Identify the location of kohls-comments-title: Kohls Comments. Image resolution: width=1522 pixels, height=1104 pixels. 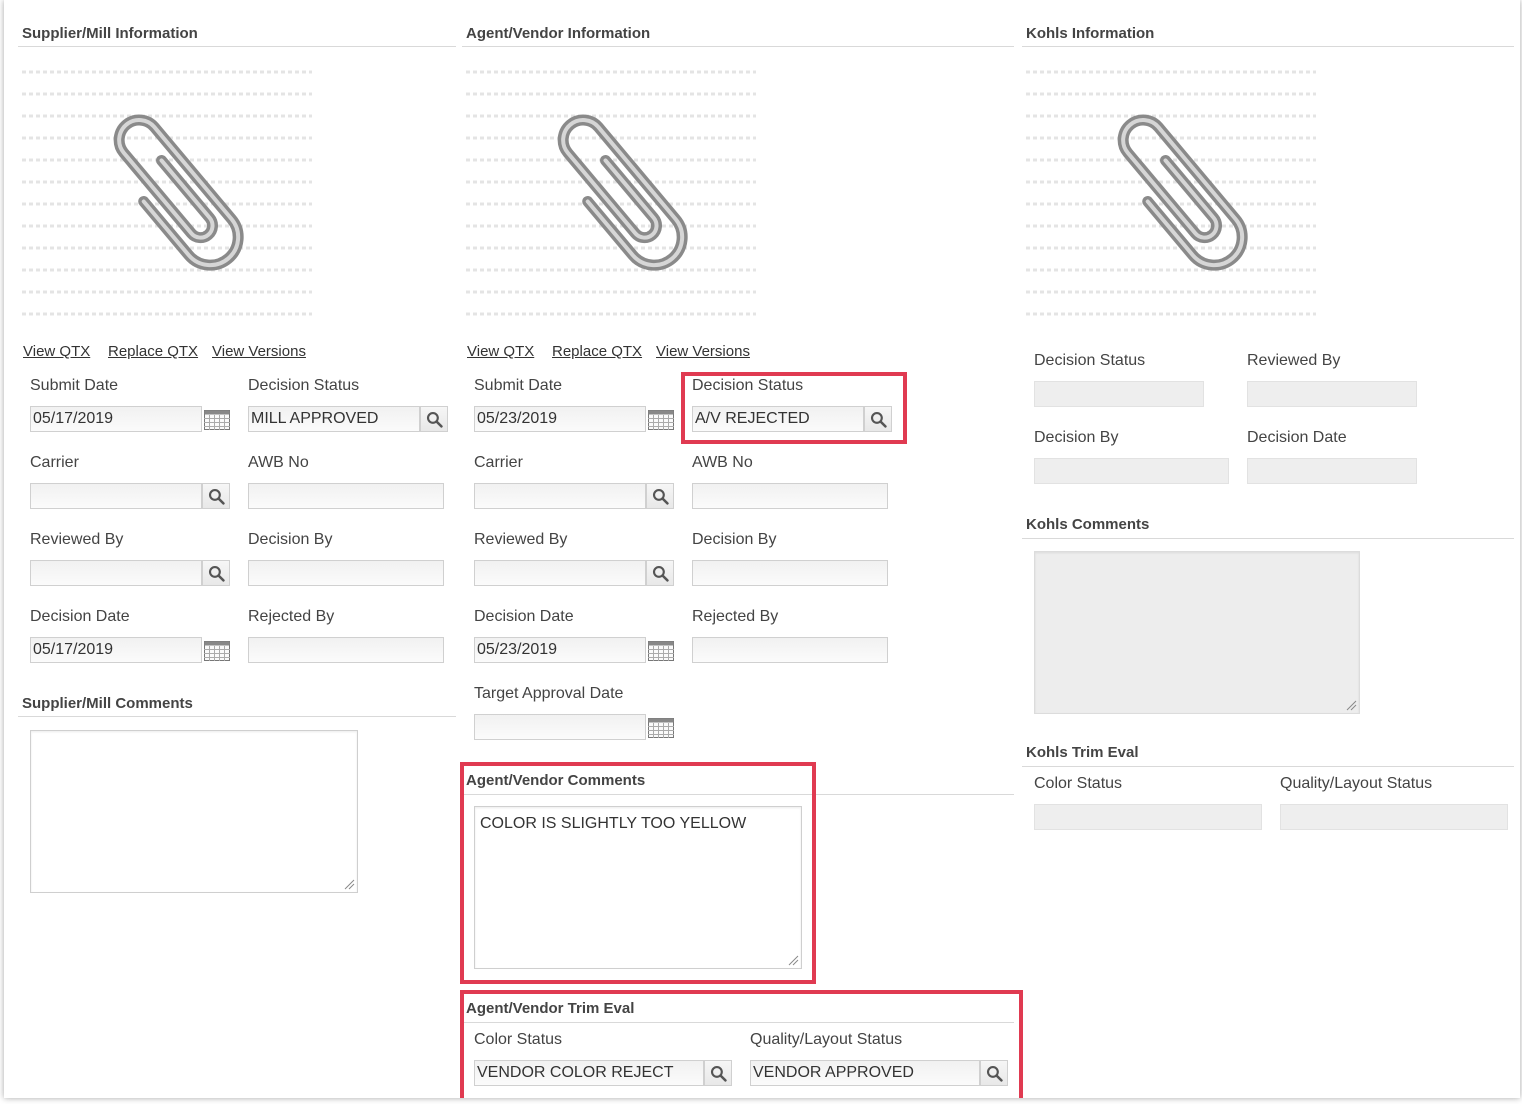
(1088, 524).